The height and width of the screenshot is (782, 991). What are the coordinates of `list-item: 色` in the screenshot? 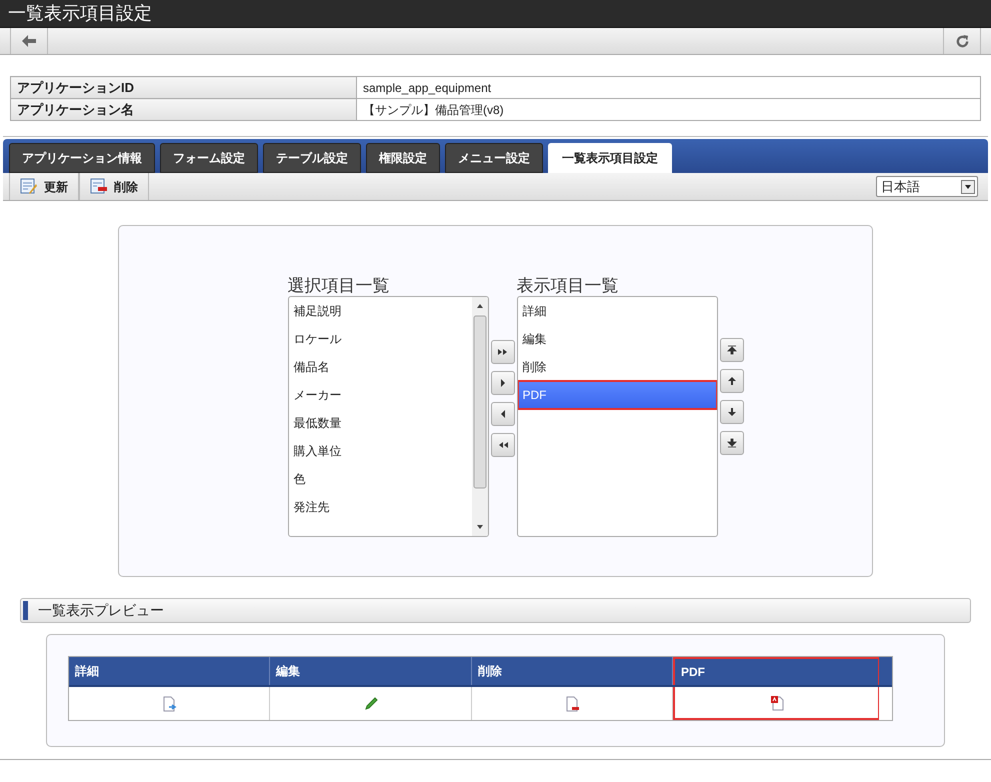 It's located at (300, 479).